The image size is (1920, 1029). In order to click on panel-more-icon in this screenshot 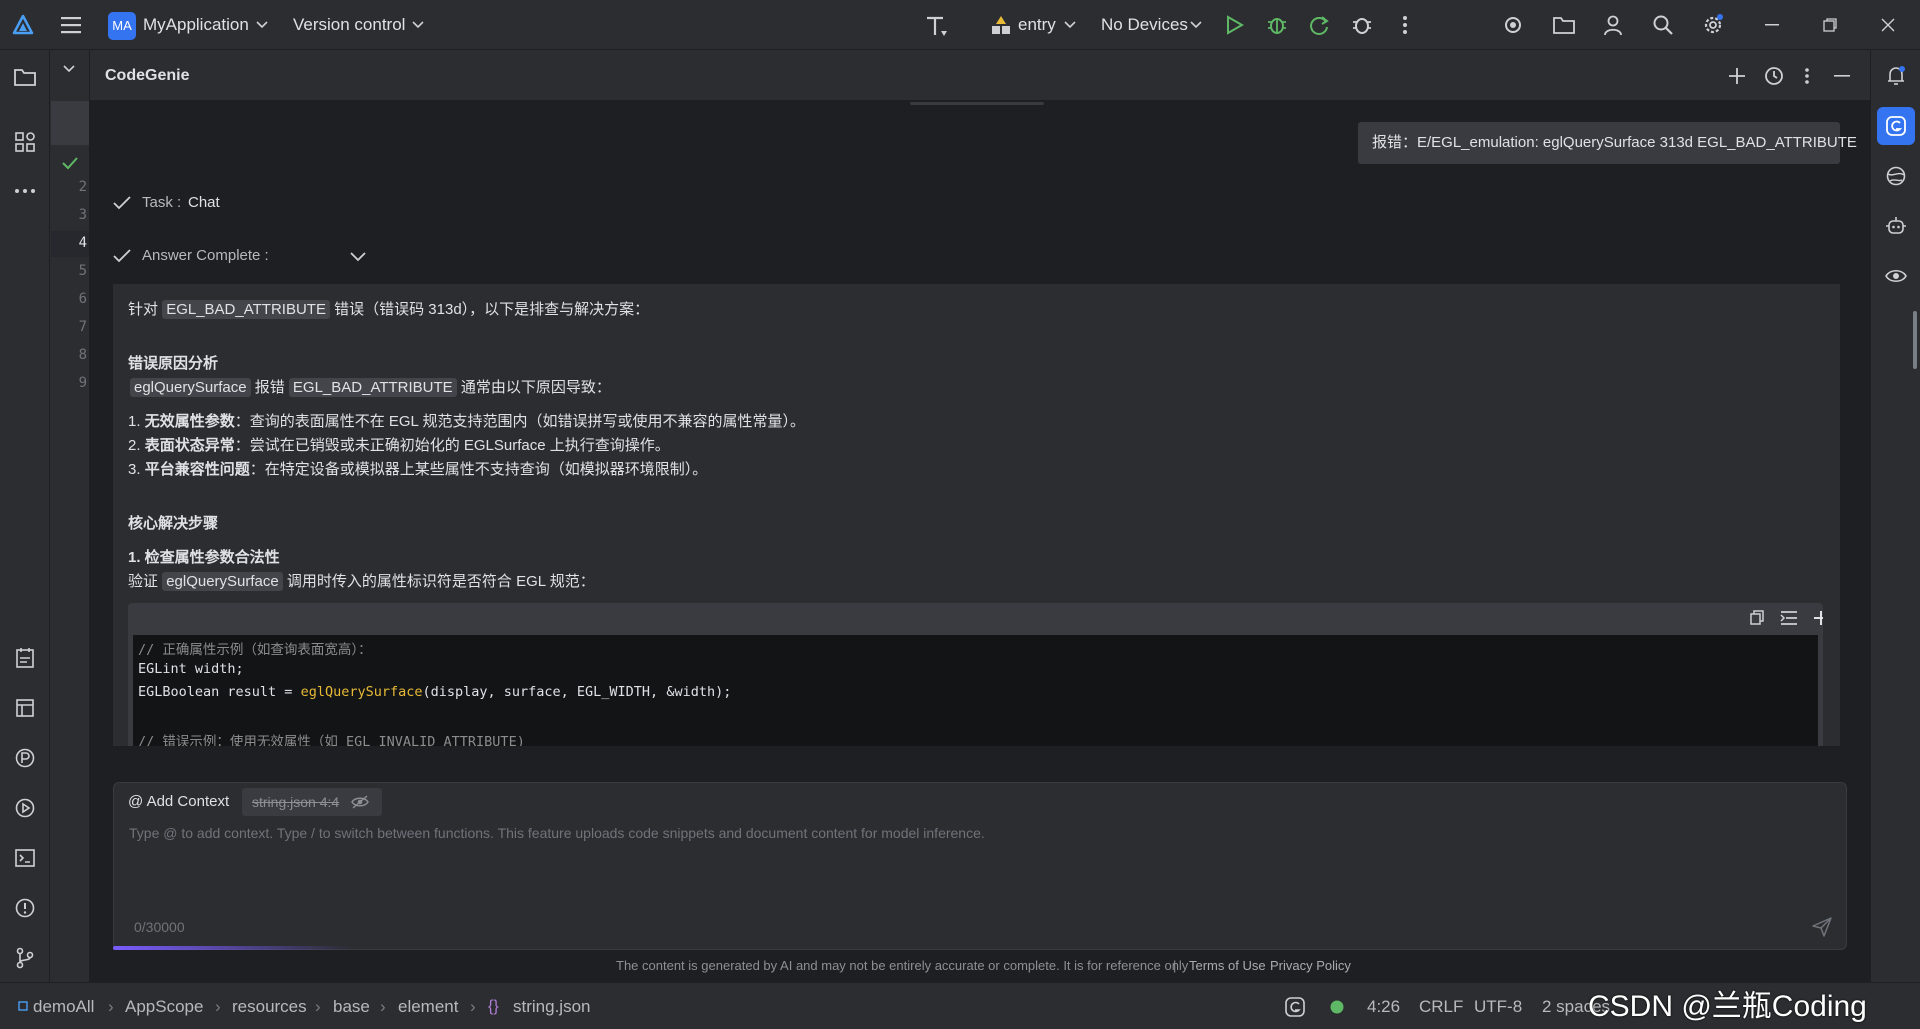, I will do `click(1807, 76)`.